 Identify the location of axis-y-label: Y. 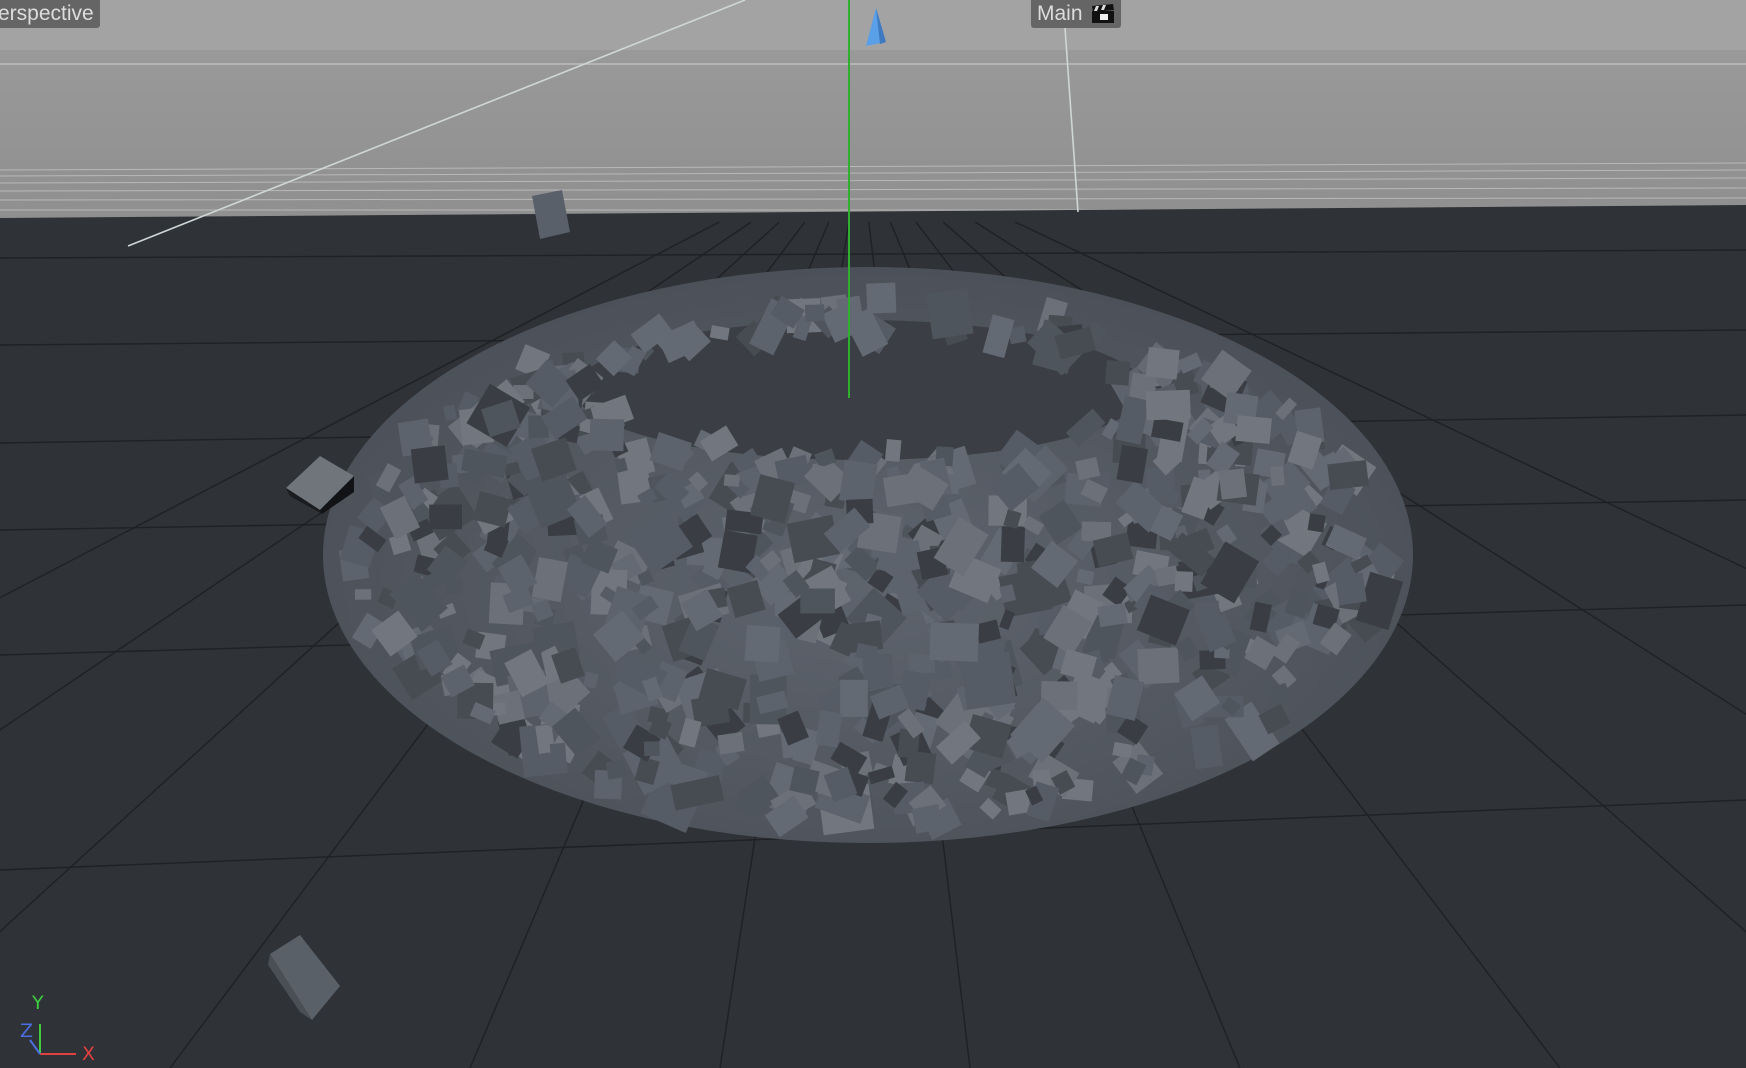
(38, 1003).